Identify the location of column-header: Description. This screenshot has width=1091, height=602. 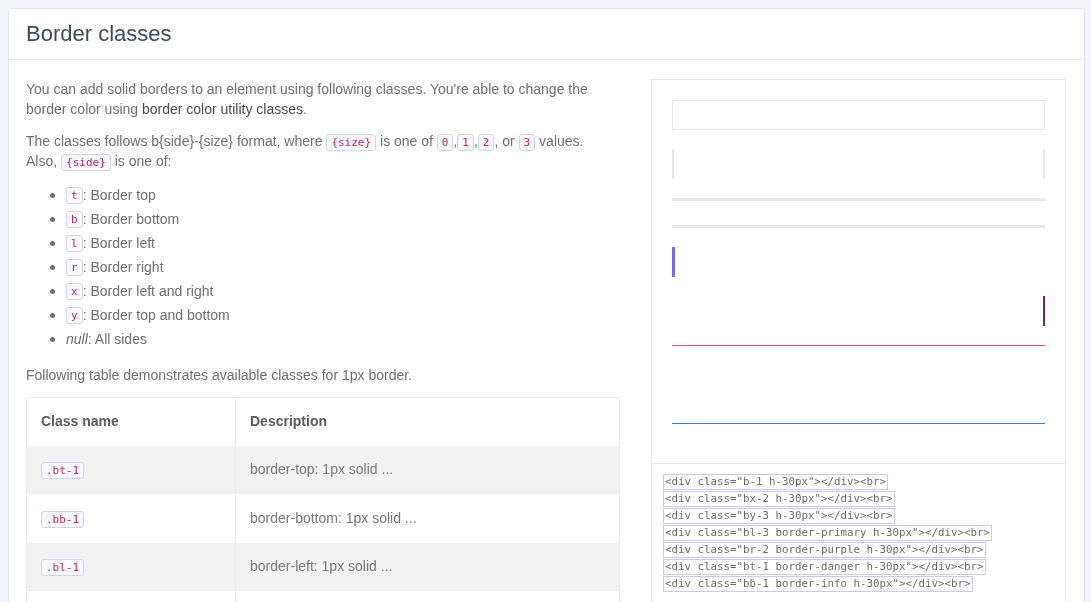
(427, 421).